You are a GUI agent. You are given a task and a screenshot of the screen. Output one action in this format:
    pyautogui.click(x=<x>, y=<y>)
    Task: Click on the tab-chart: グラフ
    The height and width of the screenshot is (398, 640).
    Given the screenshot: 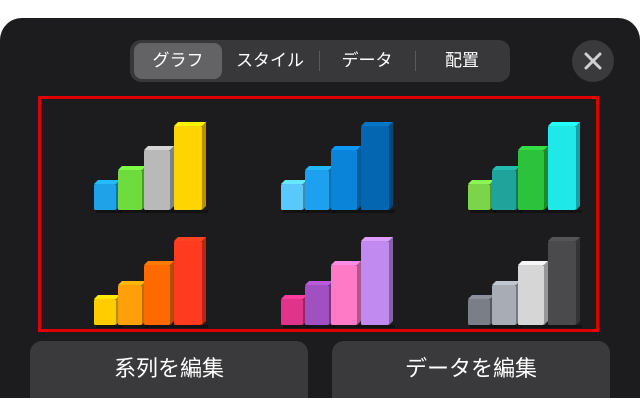 What is the action you would take?
    pyautogui.click(x=178, y=61)
    